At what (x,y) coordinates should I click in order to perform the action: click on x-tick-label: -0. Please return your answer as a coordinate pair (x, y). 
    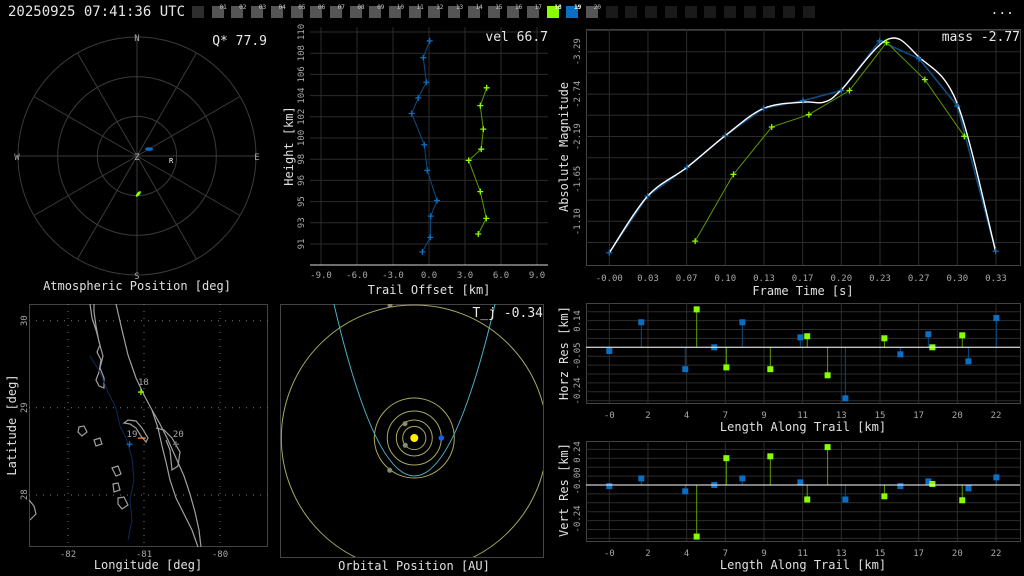
    Looking at the image, I should click on (609, 416).